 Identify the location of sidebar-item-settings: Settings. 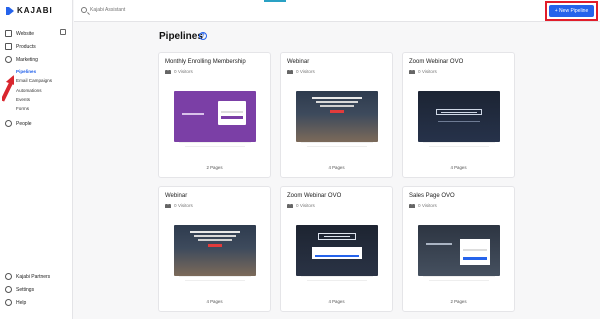
(19, 289).